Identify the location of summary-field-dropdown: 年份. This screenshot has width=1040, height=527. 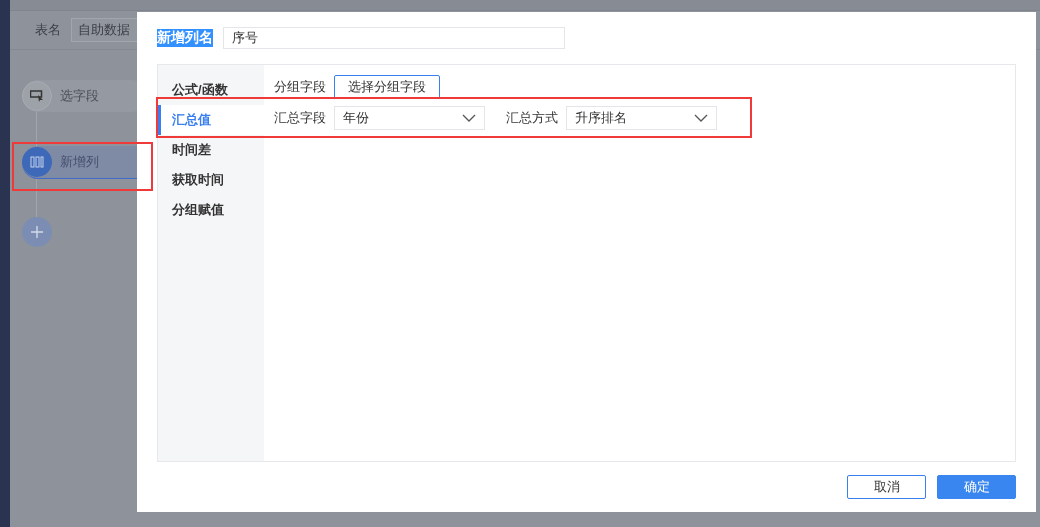
(409, 118).